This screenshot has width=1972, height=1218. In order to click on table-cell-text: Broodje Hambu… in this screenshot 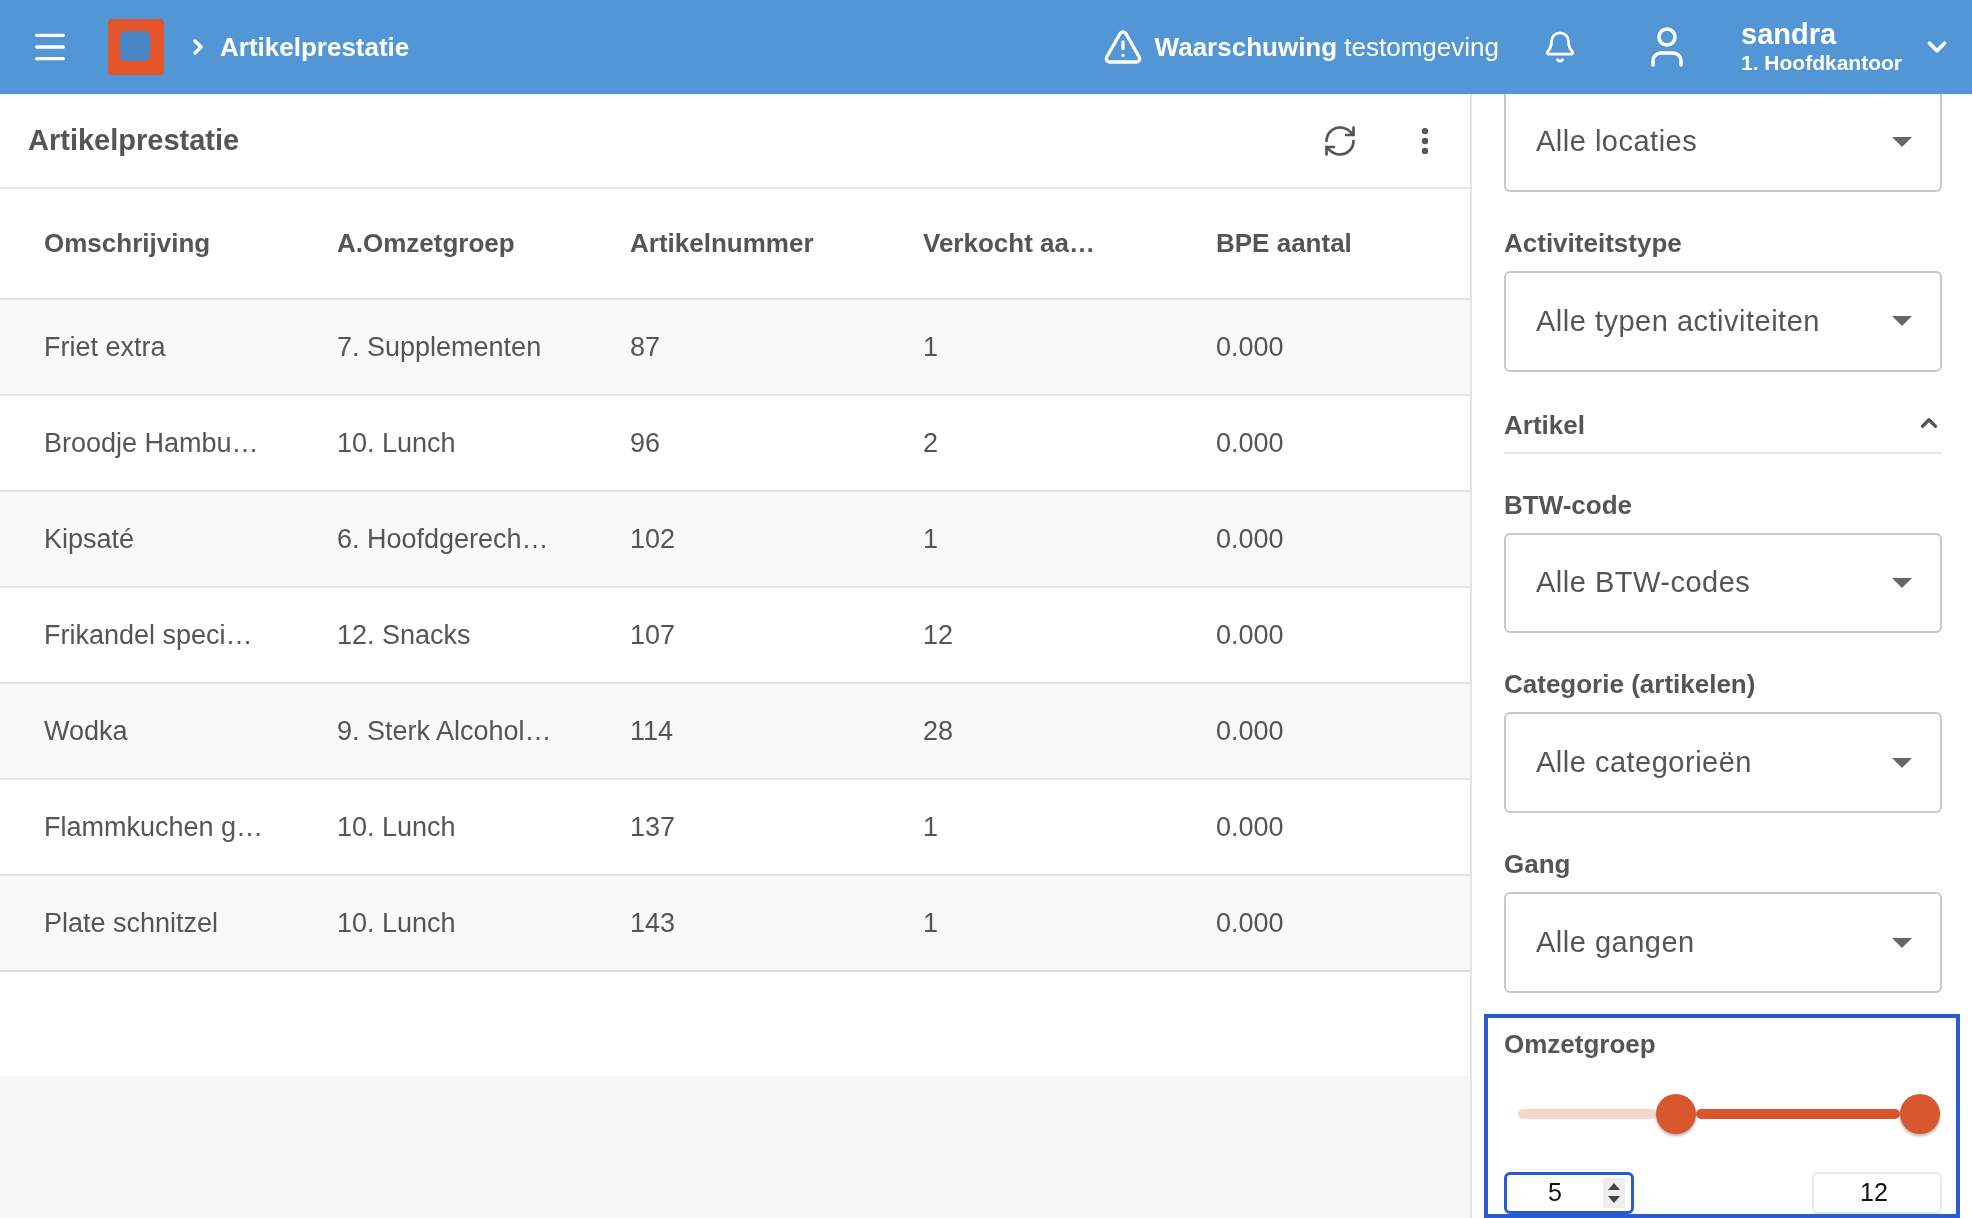, I will do `click(151, 443)`.